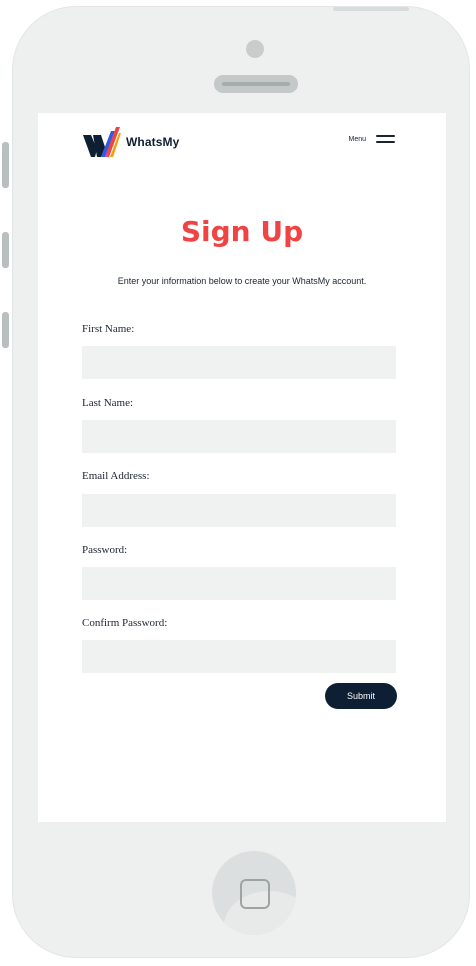 The image size is (476, 966). Describe the element at coordinates (239, 436) in the screenshot. I see `last-name-field` at that location.